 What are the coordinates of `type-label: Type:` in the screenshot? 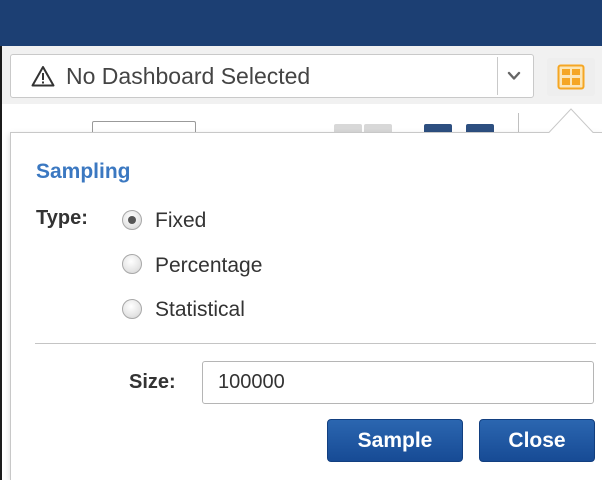 It's located at (62, 218).